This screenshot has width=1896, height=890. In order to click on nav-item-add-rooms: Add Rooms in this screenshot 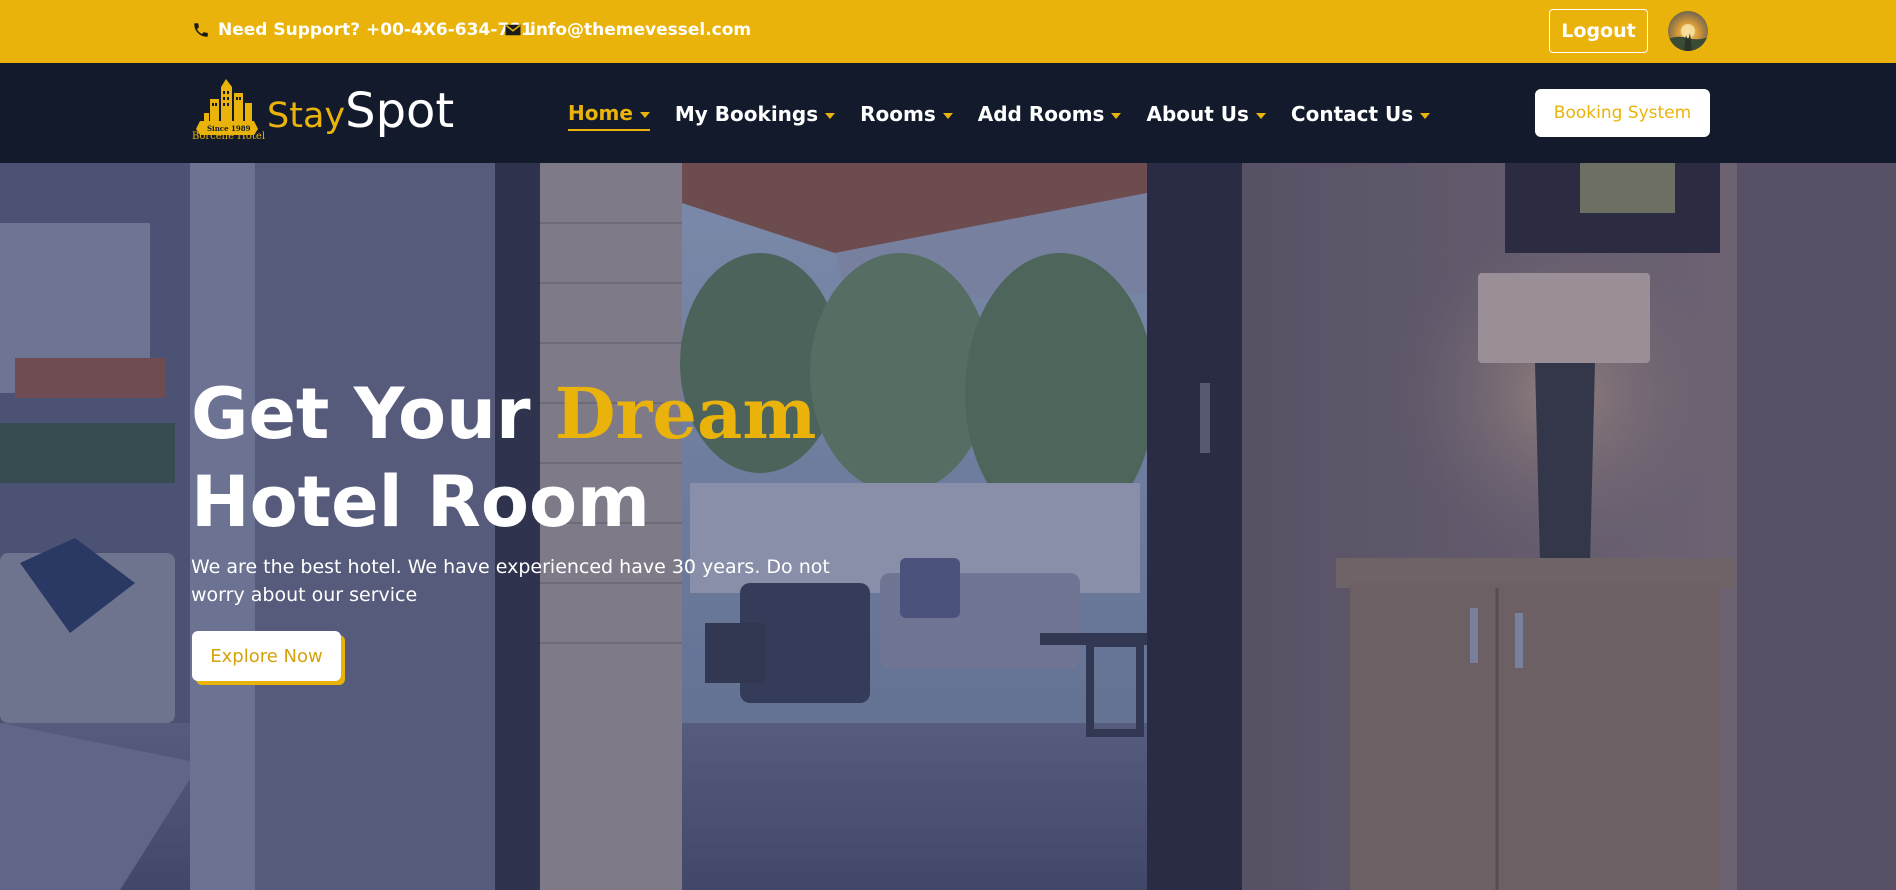, I will do `click(1050, 116)`.